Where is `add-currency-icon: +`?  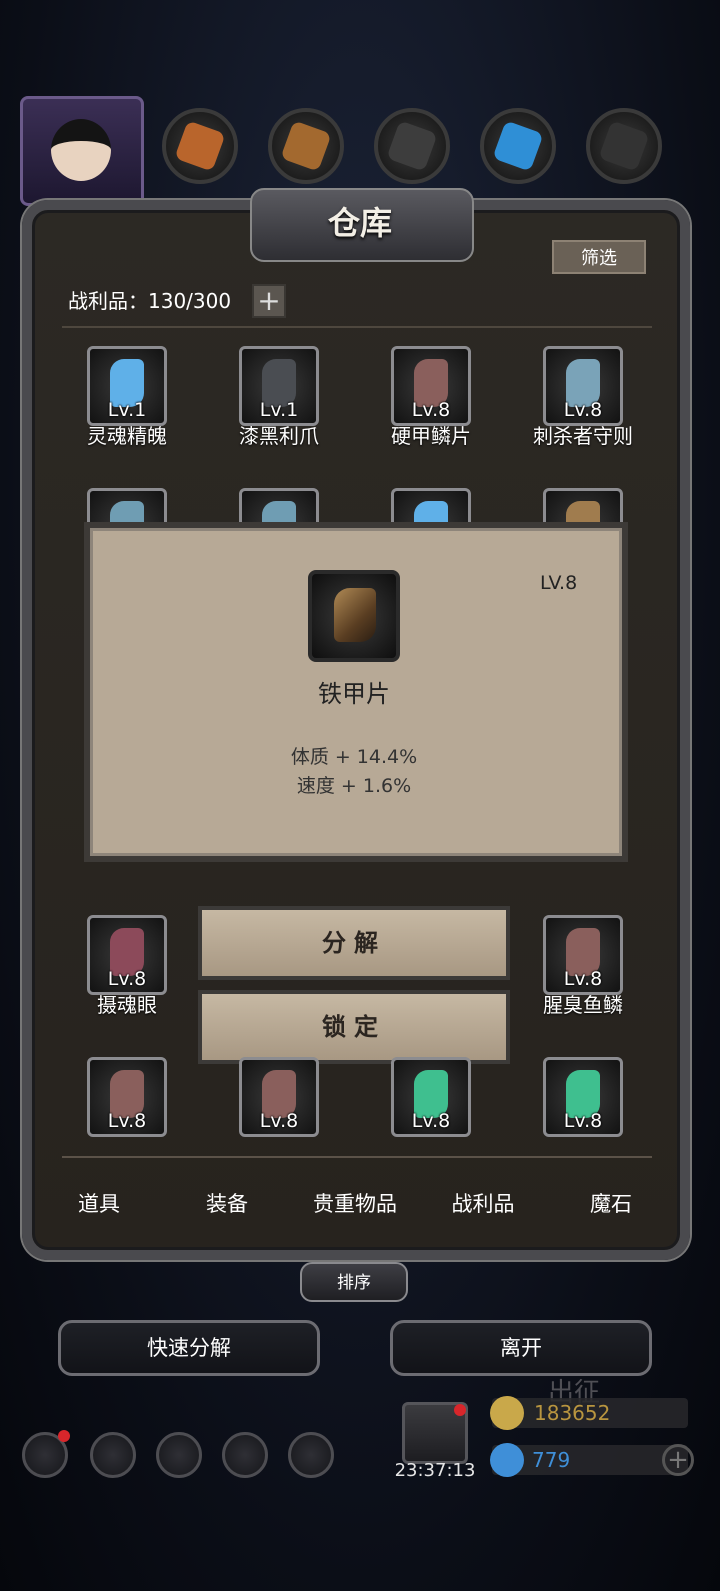
add-currency-icon: + is located at coordinates (678, 1460).